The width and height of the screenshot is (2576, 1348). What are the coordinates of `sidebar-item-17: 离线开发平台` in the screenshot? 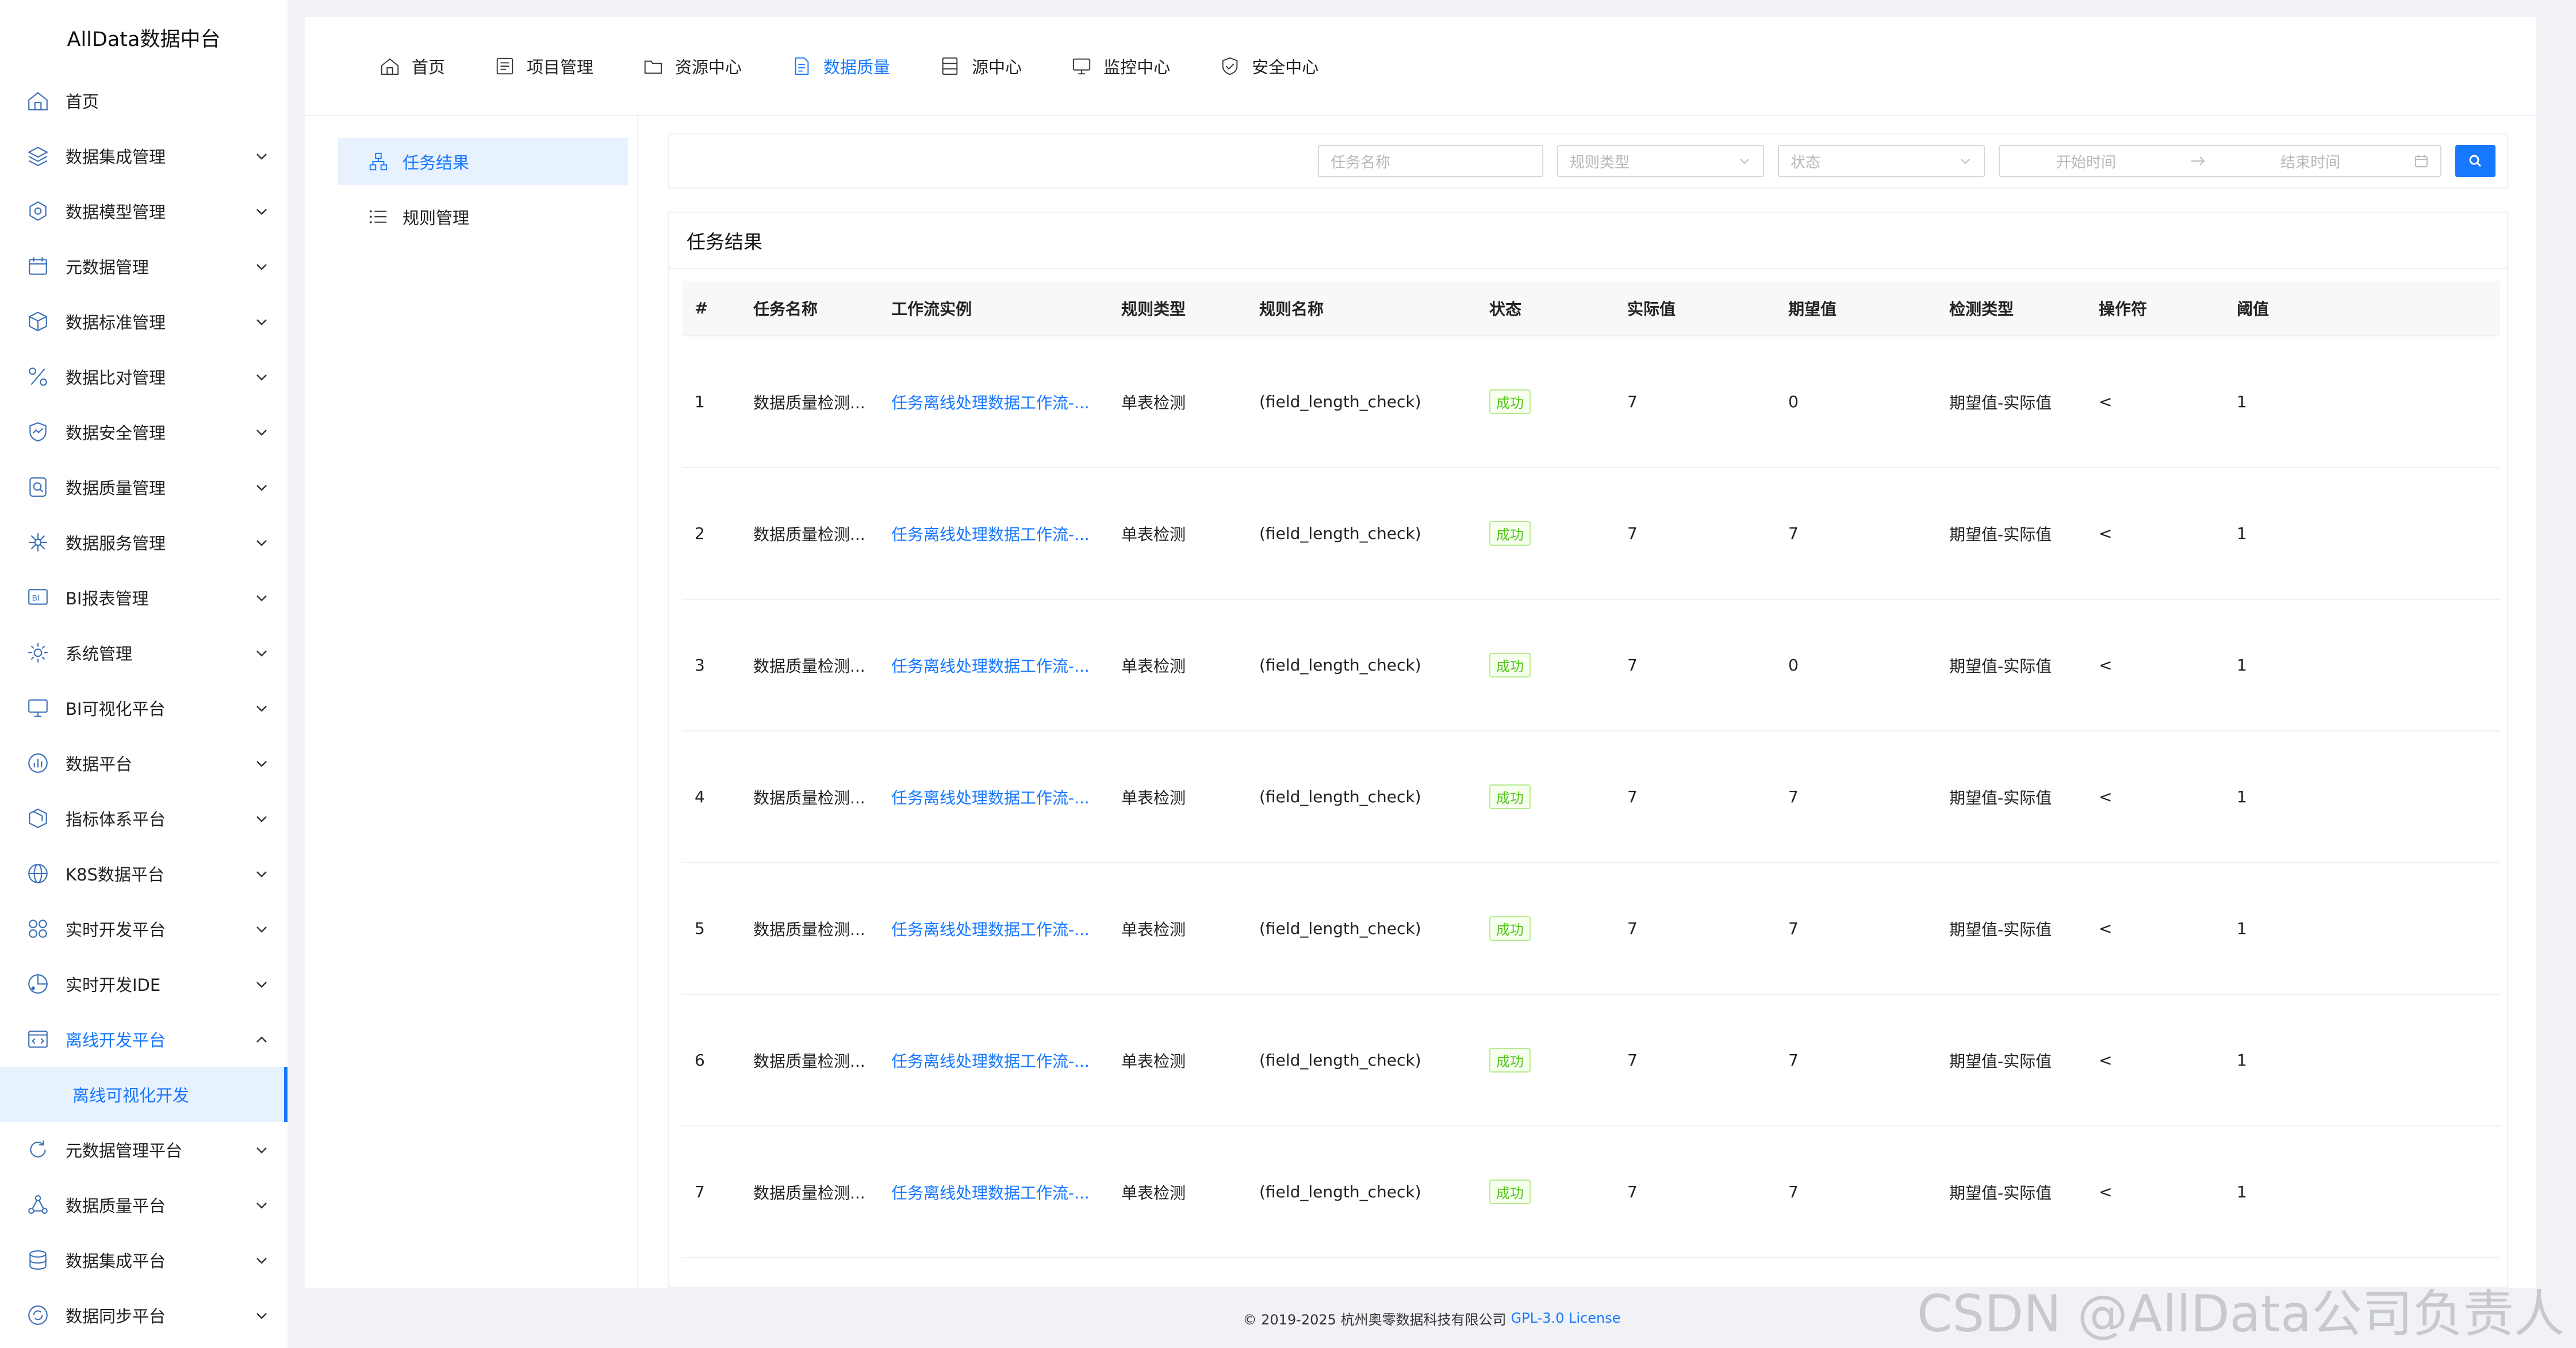 It's located at (144, 1039).